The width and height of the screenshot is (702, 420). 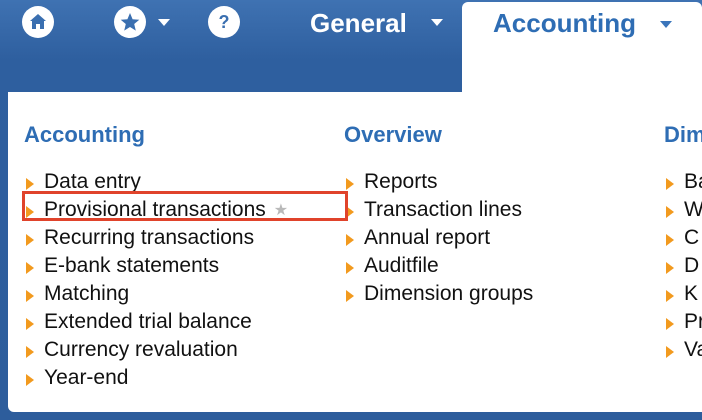 I want to click on menu-item-reports: Reports, so click(x=438, y=182).